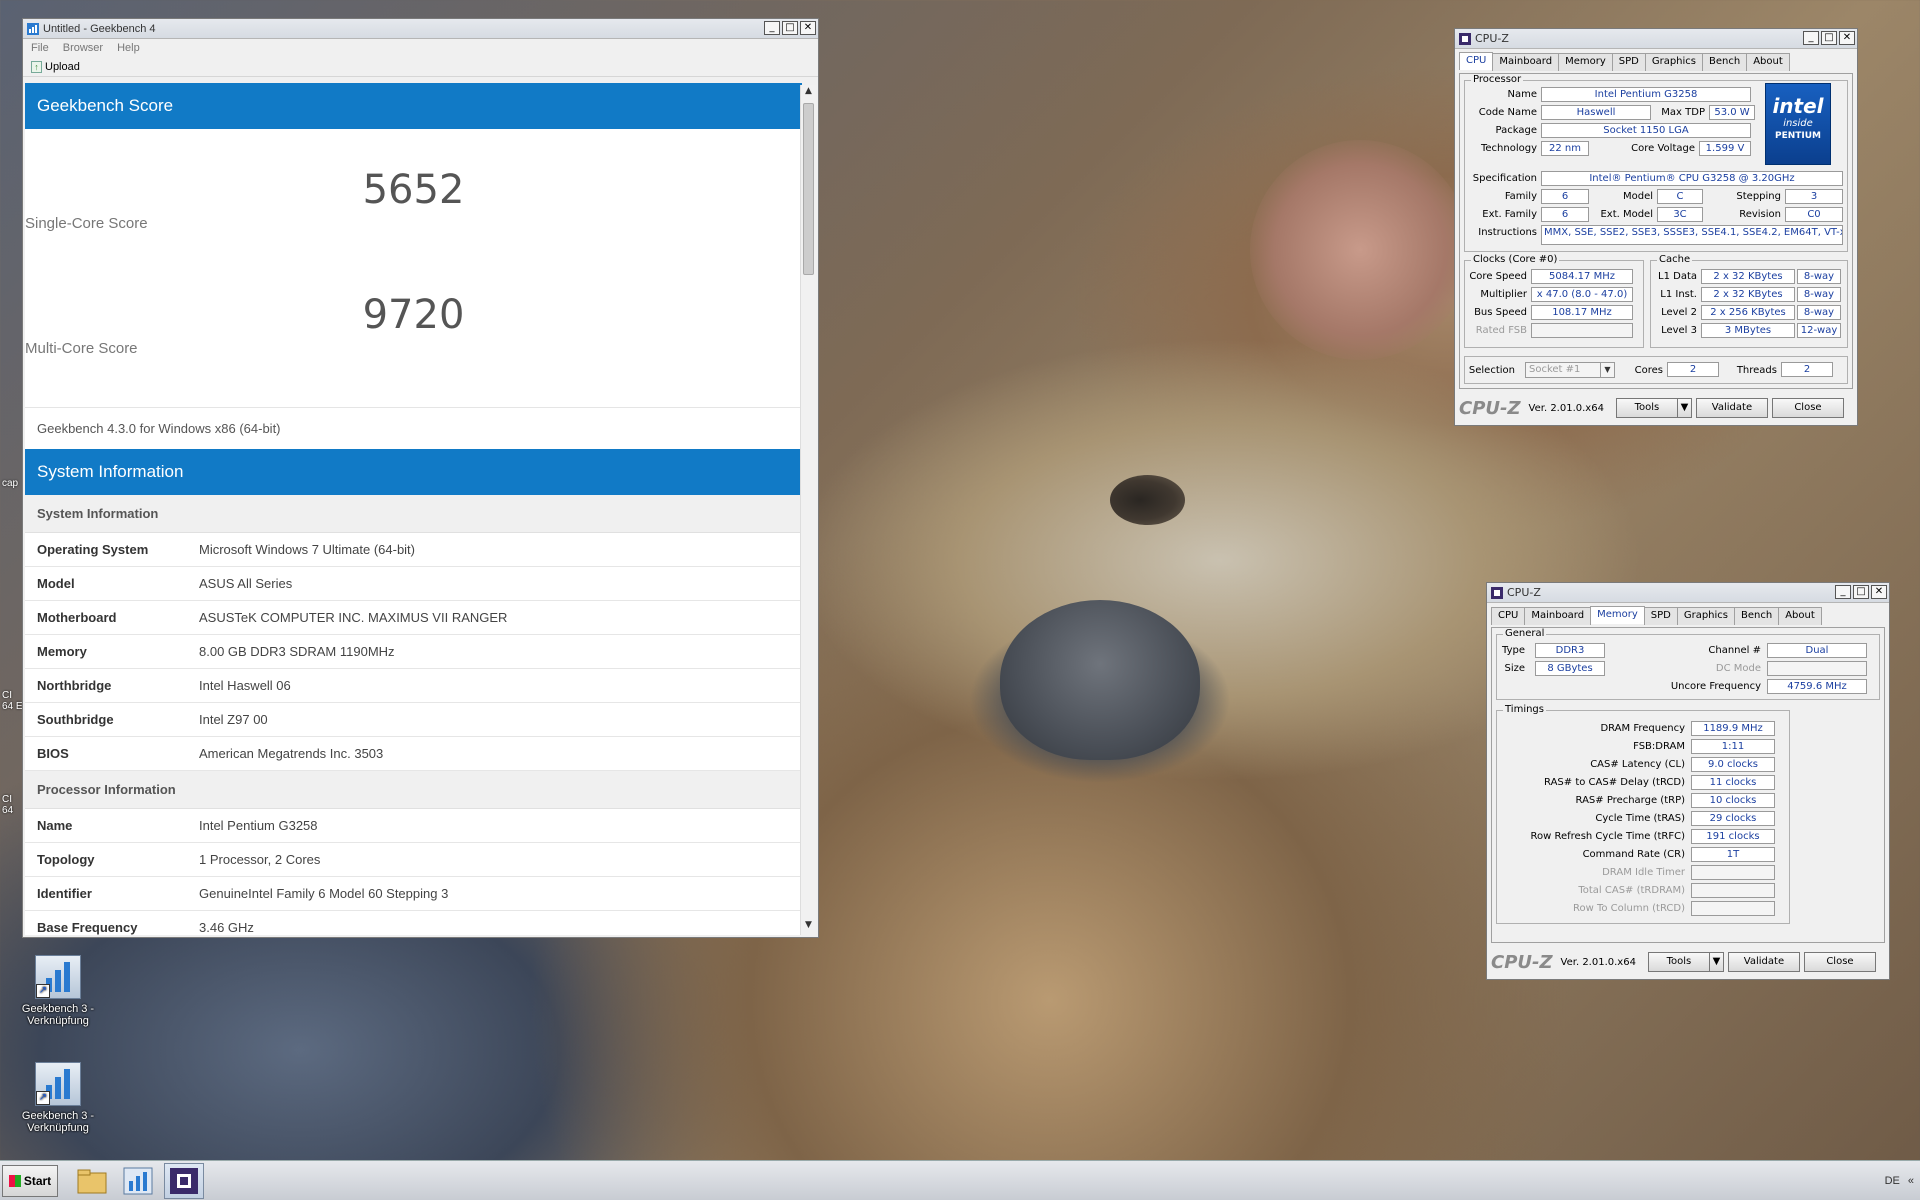 The width and height of the screenshot is (1920, 1200). What do you see at coordinates (58, 1015) in the screenshot?
I see `desktop-icon-label: Geekbench 3 - Verknüpfung` at bounding box center [58, 1015].